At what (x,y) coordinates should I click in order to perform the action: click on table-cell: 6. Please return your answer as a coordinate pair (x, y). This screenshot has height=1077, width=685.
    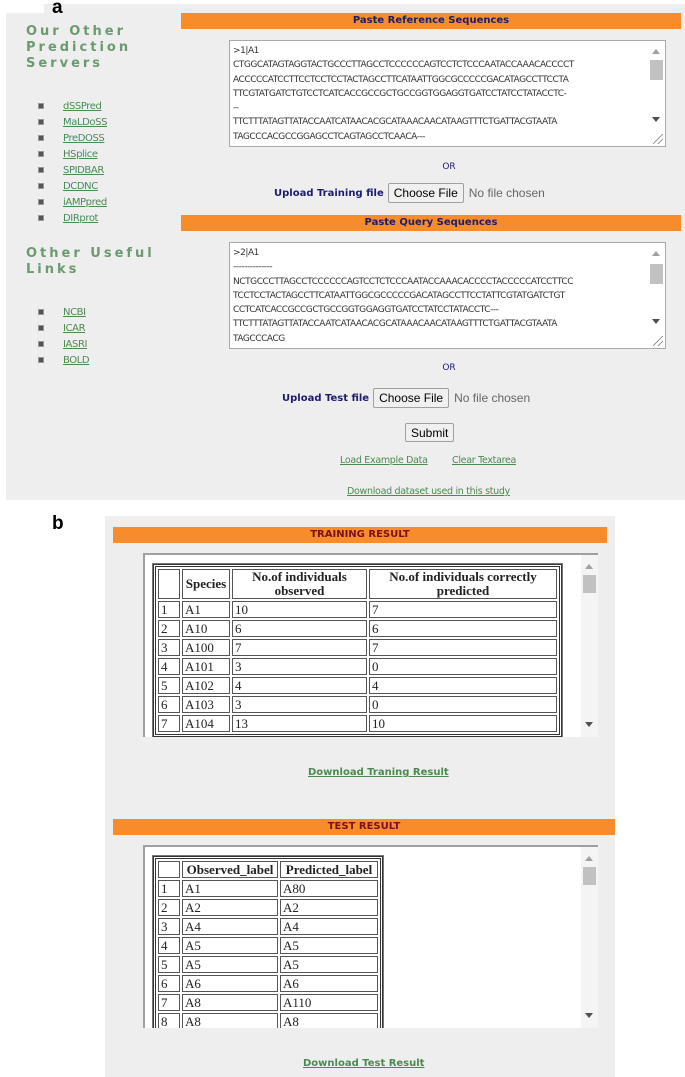
    Looking at the image, I should click on (169, 704).